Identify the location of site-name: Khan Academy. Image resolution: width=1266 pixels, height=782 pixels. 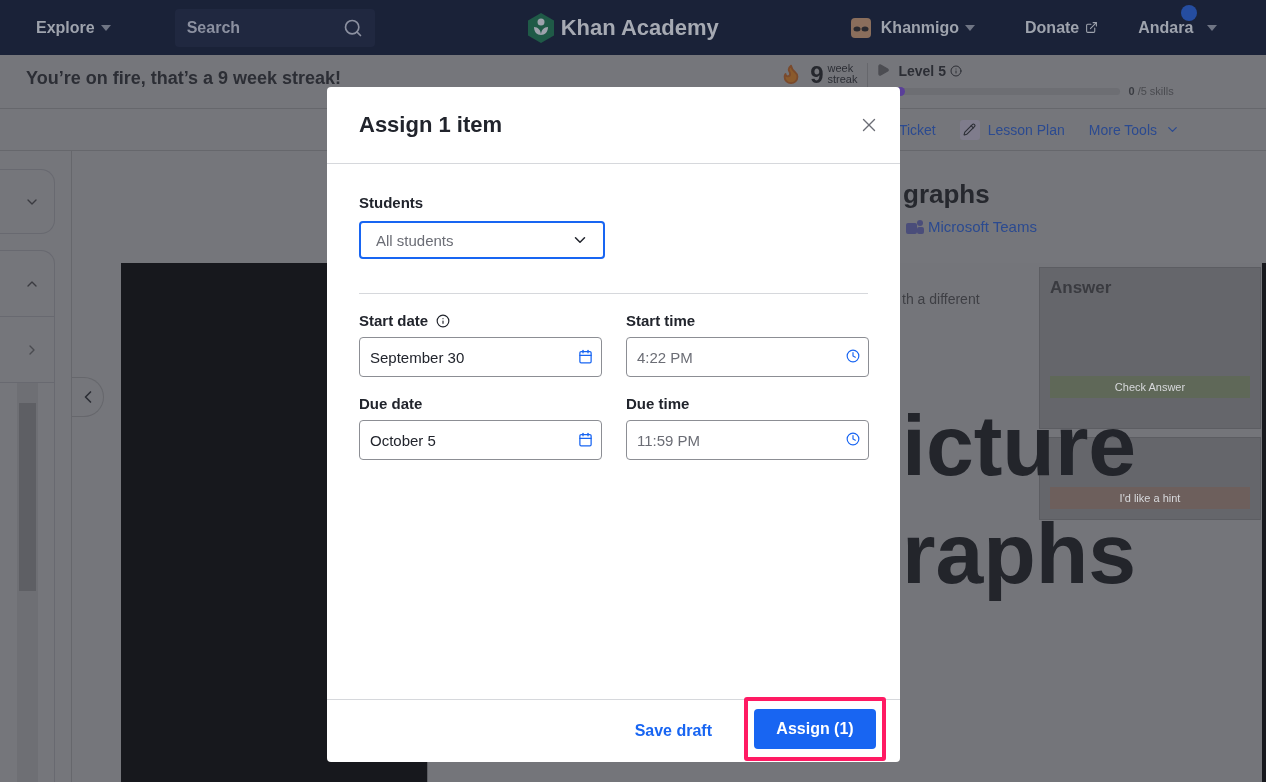
(639, 27).